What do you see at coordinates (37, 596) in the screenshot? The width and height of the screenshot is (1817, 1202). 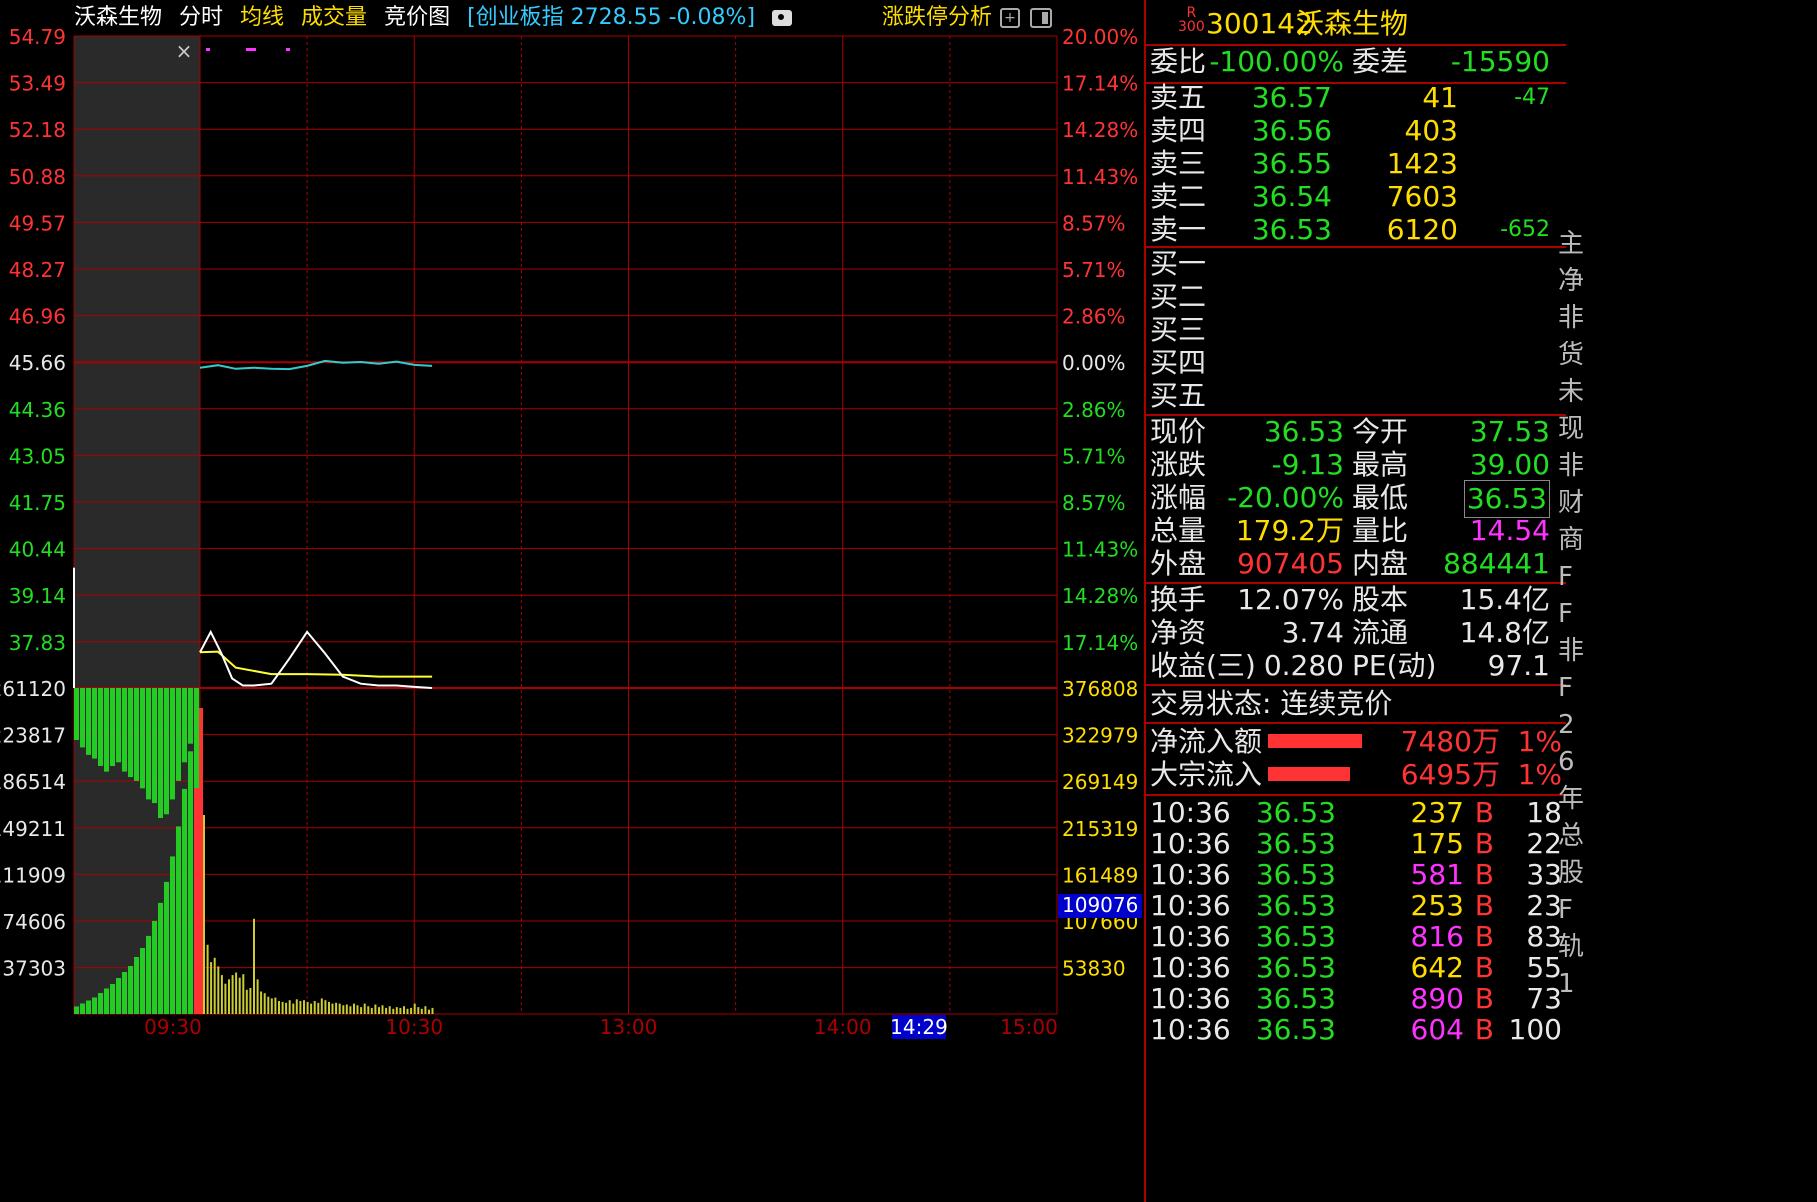 I see `price-tick-label: 39.14` at bounding box center [37, 596].